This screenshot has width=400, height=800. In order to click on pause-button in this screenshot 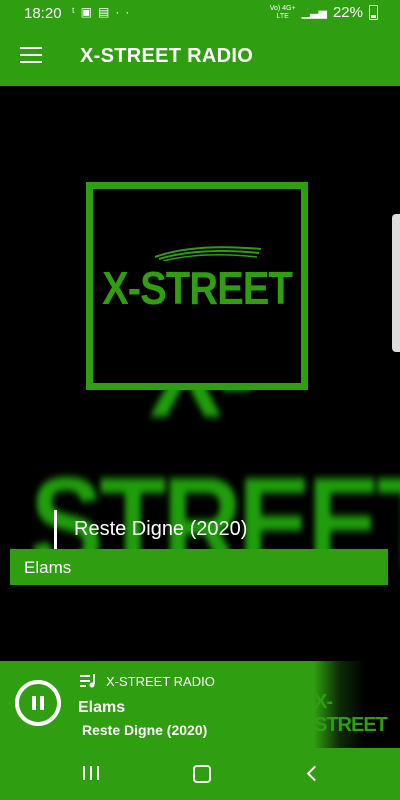, I will do `click(38, 703)`.